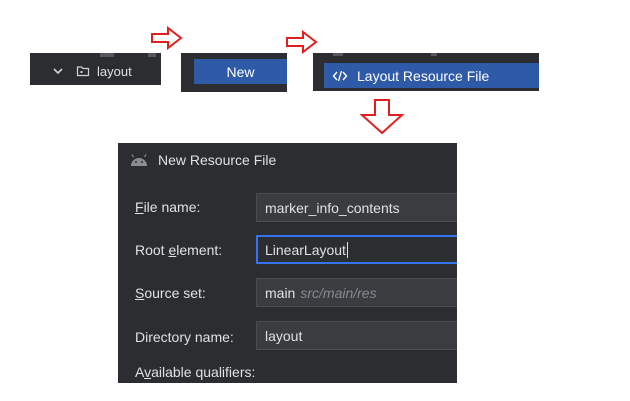 The height and width of the screenshot is (401, 630). Describe the element at coordinates (139, 160) in the screenshot. I see `android-icon` at that location.